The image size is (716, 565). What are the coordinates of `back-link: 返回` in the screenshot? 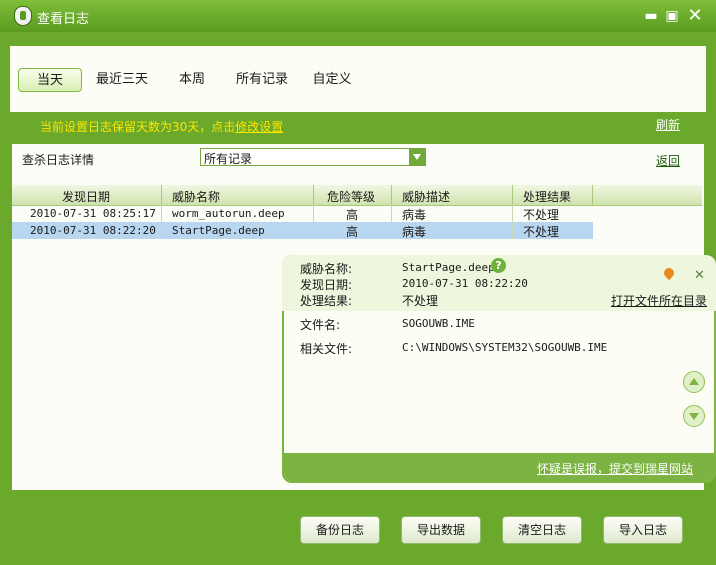 It's located at (668, 160).